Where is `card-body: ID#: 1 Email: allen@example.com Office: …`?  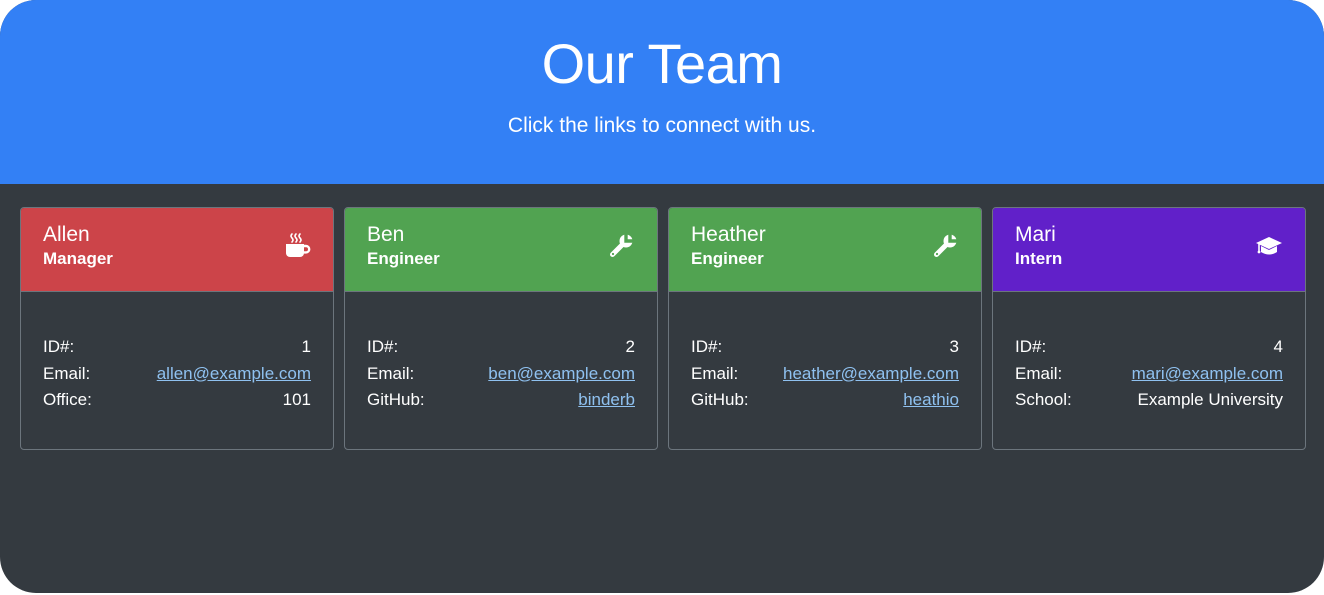
card-body: ID#: 1 Email: allen@example.com Office: … is located at coordinates (177, 353).